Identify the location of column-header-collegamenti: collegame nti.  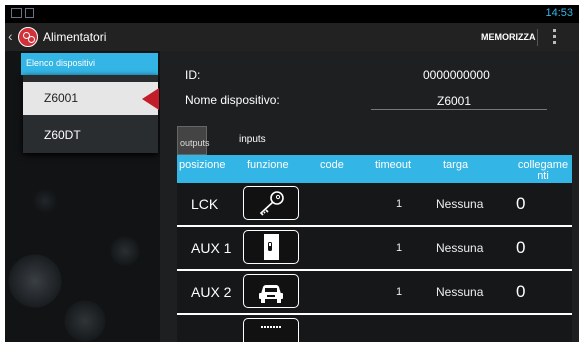
(543, 170).